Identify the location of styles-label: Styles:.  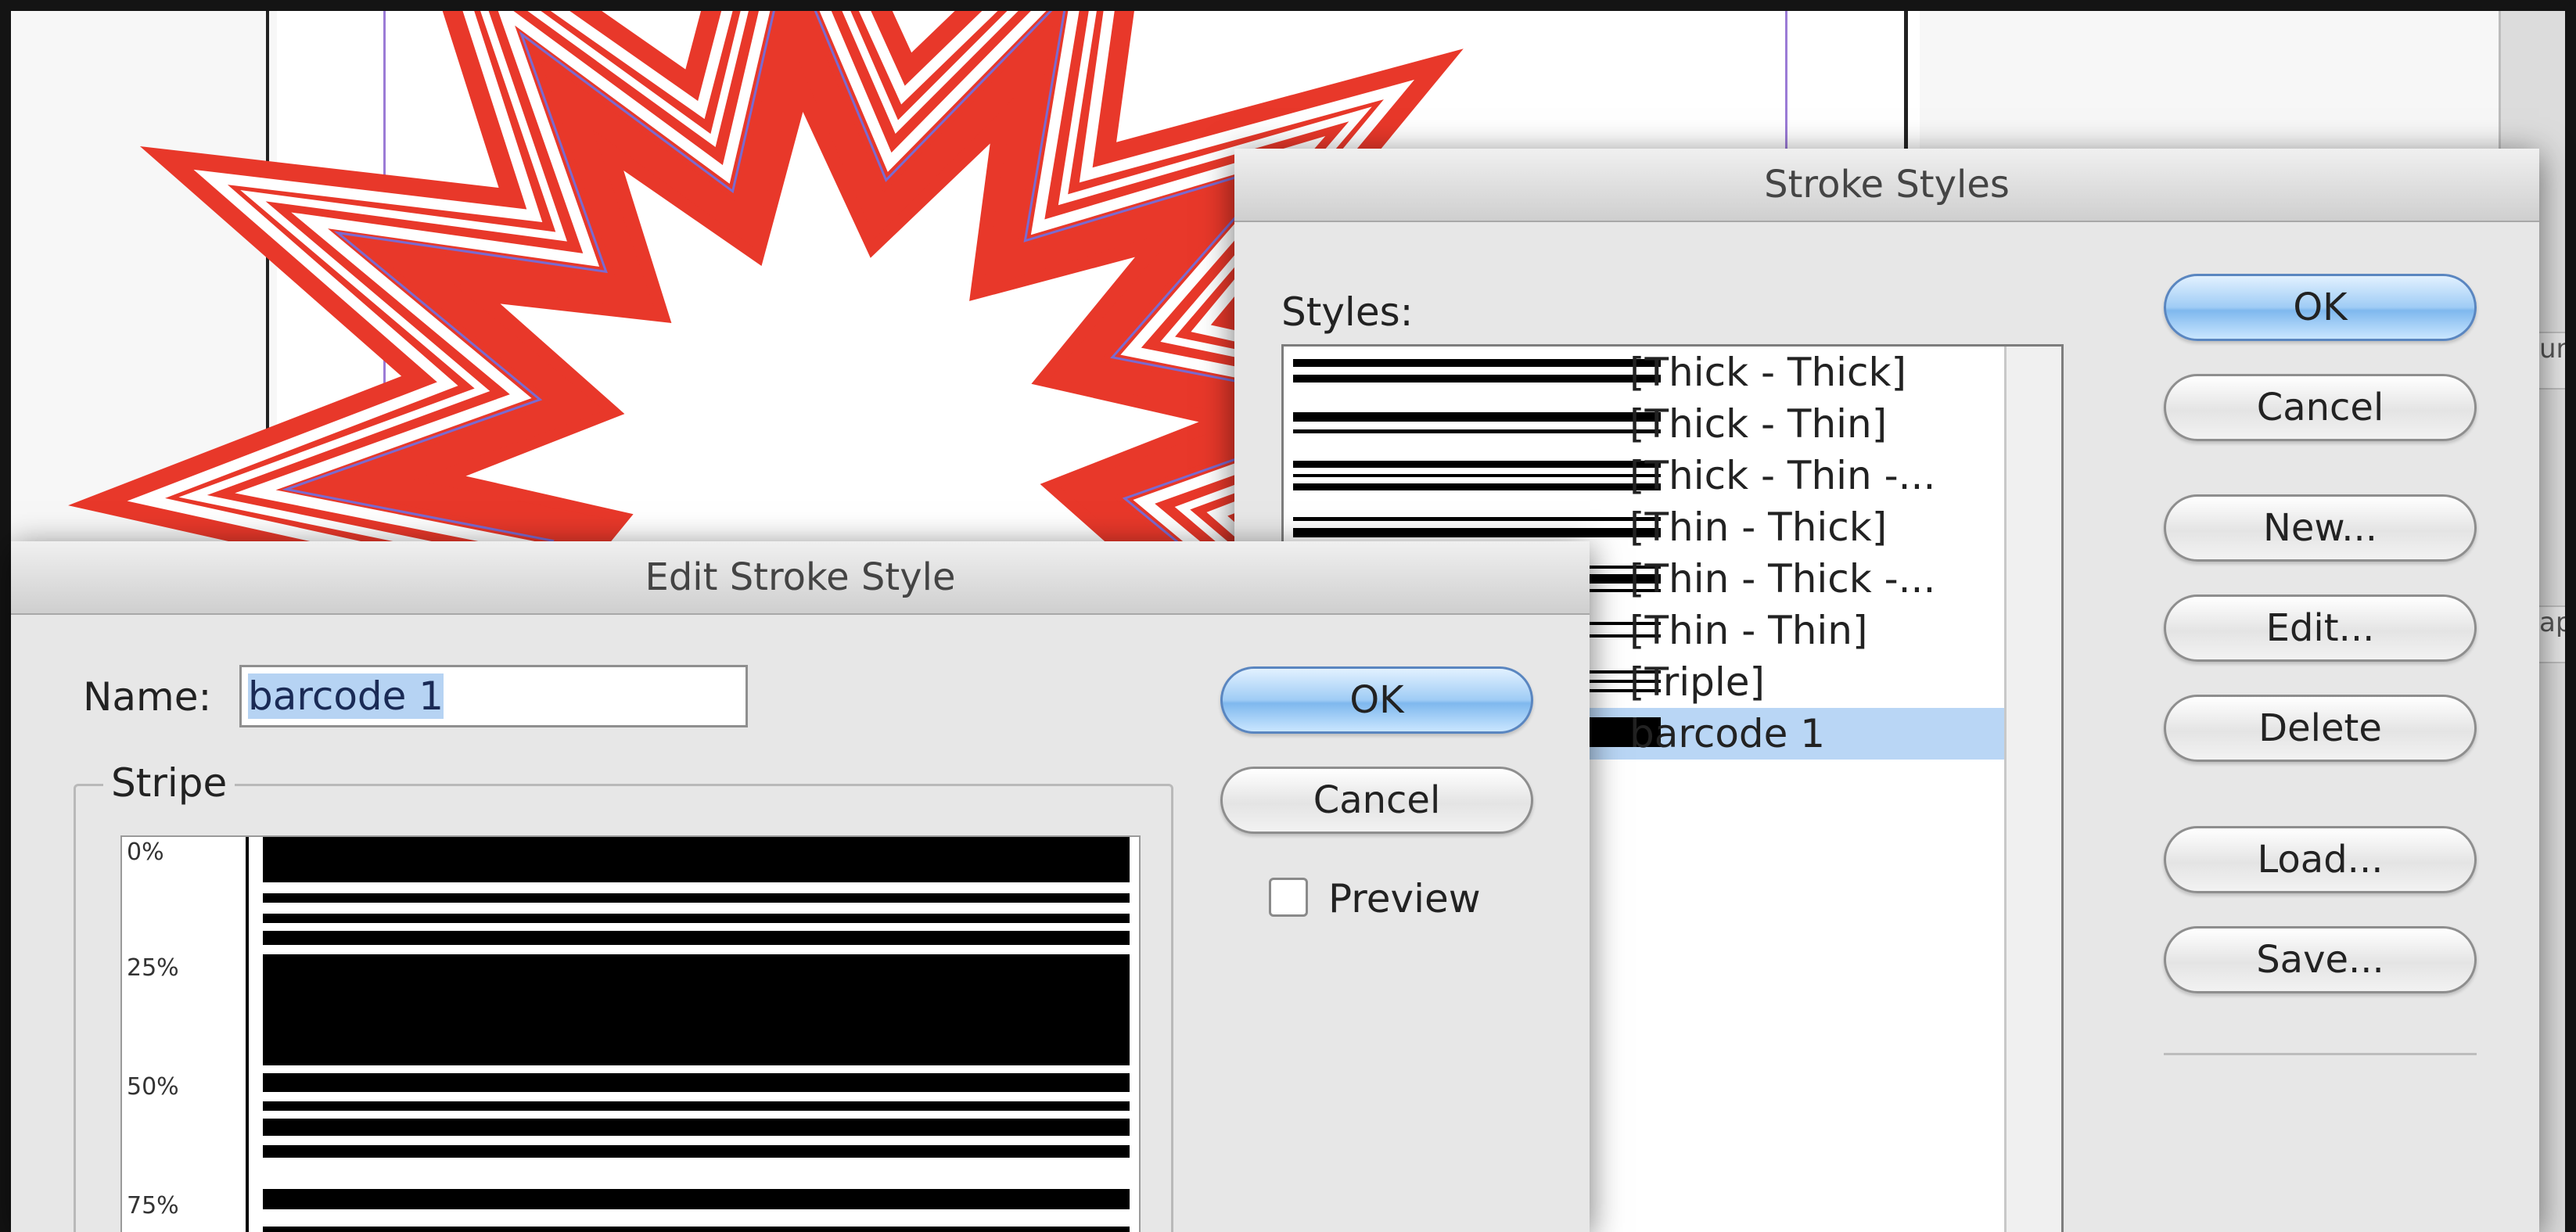
(1347, 312).